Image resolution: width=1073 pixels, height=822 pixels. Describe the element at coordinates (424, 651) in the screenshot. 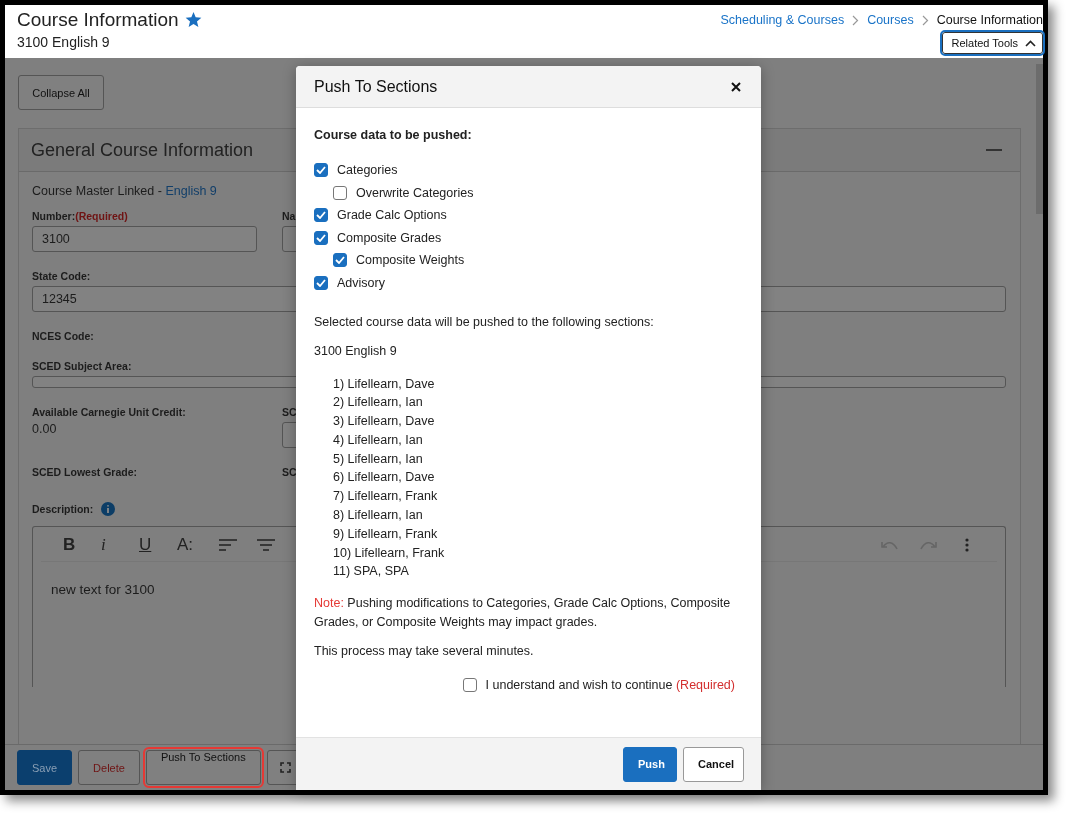

I see `process-text: This process may take several minutes.` at that location.